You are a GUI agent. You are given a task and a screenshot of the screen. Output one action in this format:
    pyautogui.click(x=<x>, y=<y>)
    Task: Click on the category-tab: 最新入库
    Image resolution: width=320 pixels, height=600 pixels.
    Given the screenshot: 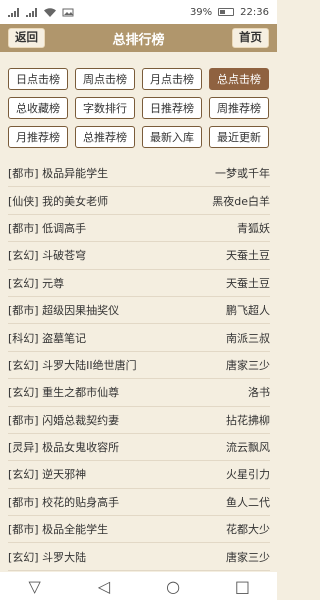 What is the action you would take?
    pyautogui.click(x=172, y=137)
    